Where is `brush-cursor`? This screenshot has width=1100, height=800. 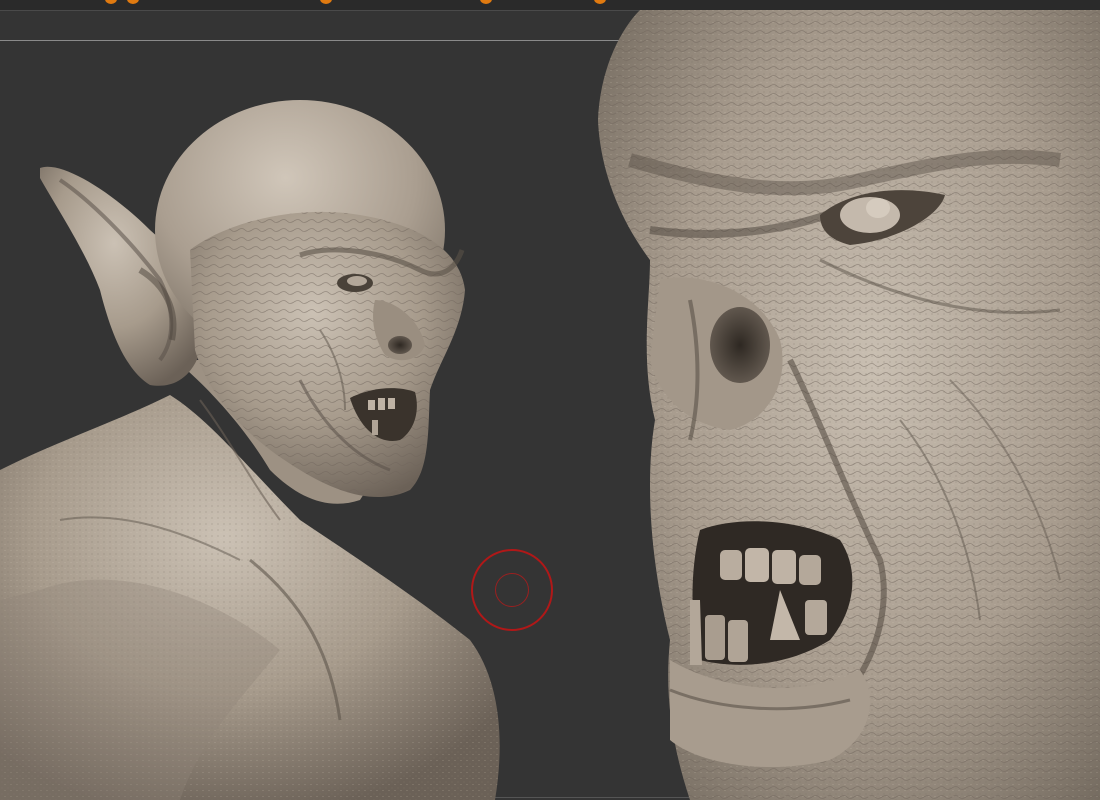
brush-cursor is located at coordinates (512, 590).